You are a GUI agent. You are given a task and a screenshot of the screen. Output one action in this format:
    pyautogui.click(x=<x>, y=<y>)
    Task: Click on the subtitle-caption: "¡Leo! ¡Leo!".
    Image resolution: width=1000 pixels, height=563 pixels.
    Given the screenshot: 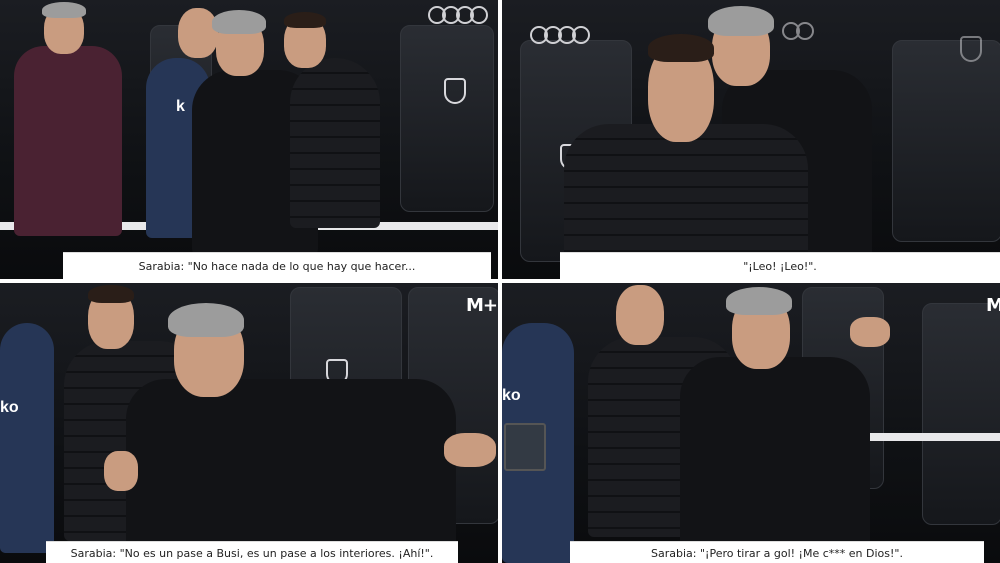 What is the action you would take?
    pyautogui.click(x=780, y=265)
    